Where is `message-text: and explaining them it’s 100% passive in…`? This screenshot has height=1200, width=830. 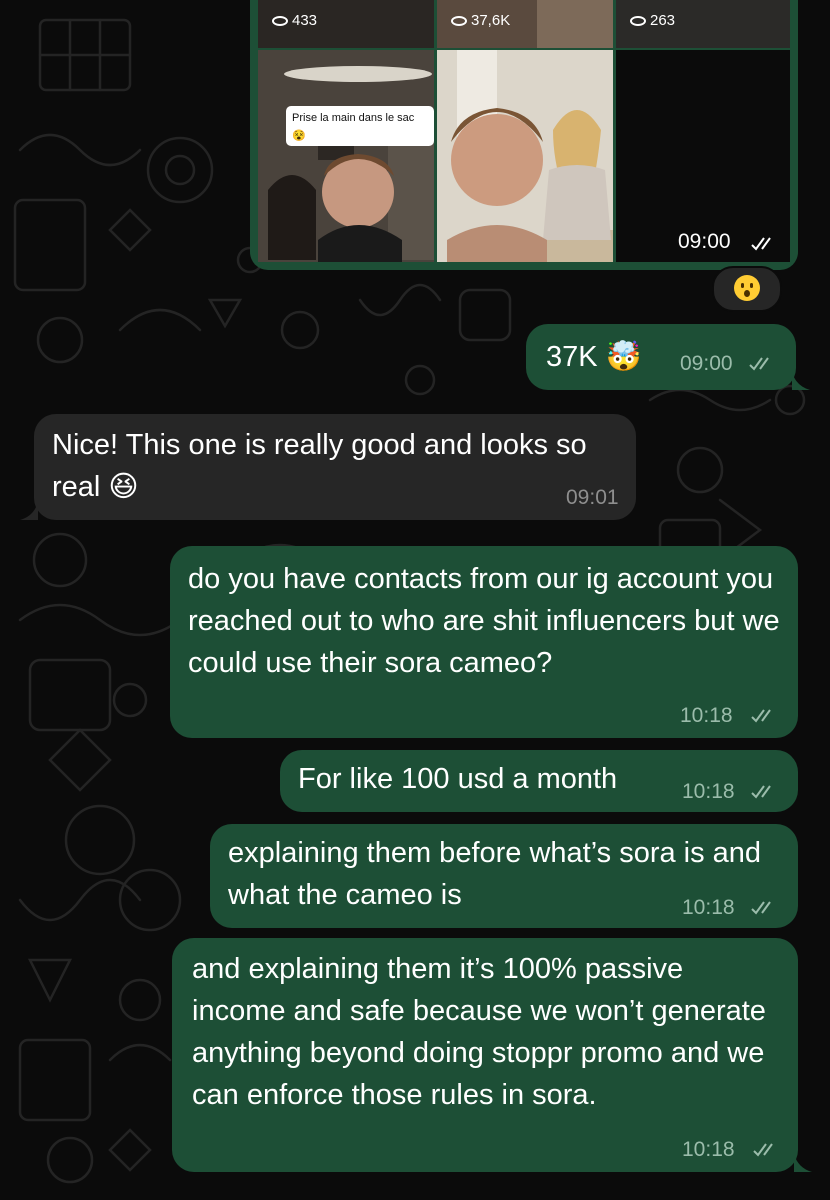
message-text: and explaining them it’s 100% passive in… is located at coordinates (479, 1032).